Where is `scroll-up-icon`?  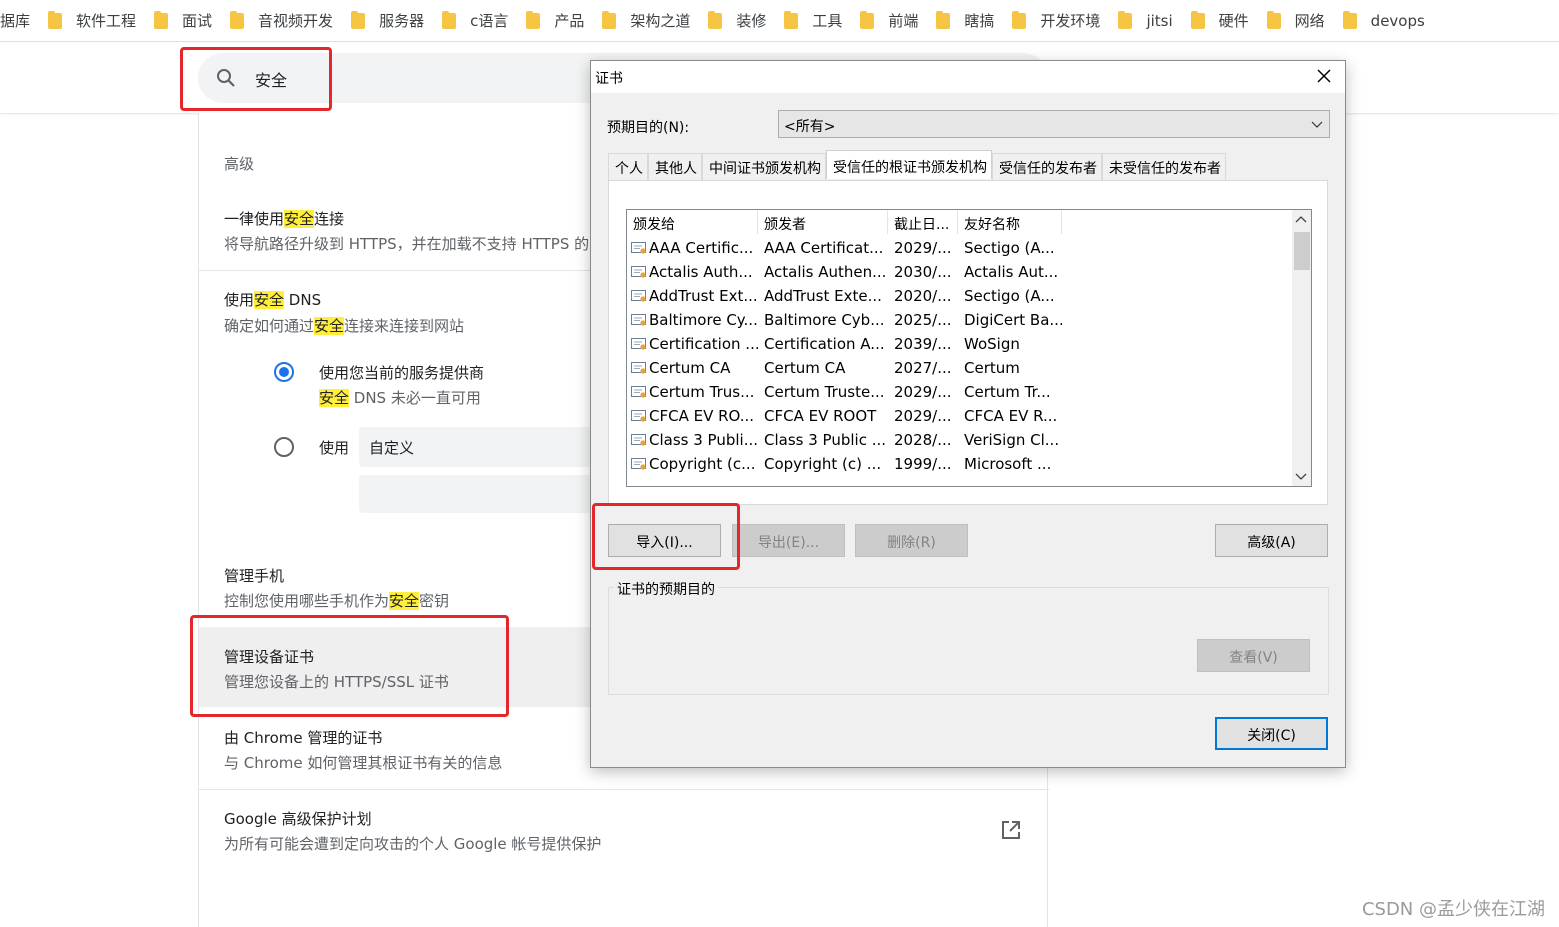
scroll-up-icon is located at coordinates (1301, 220).